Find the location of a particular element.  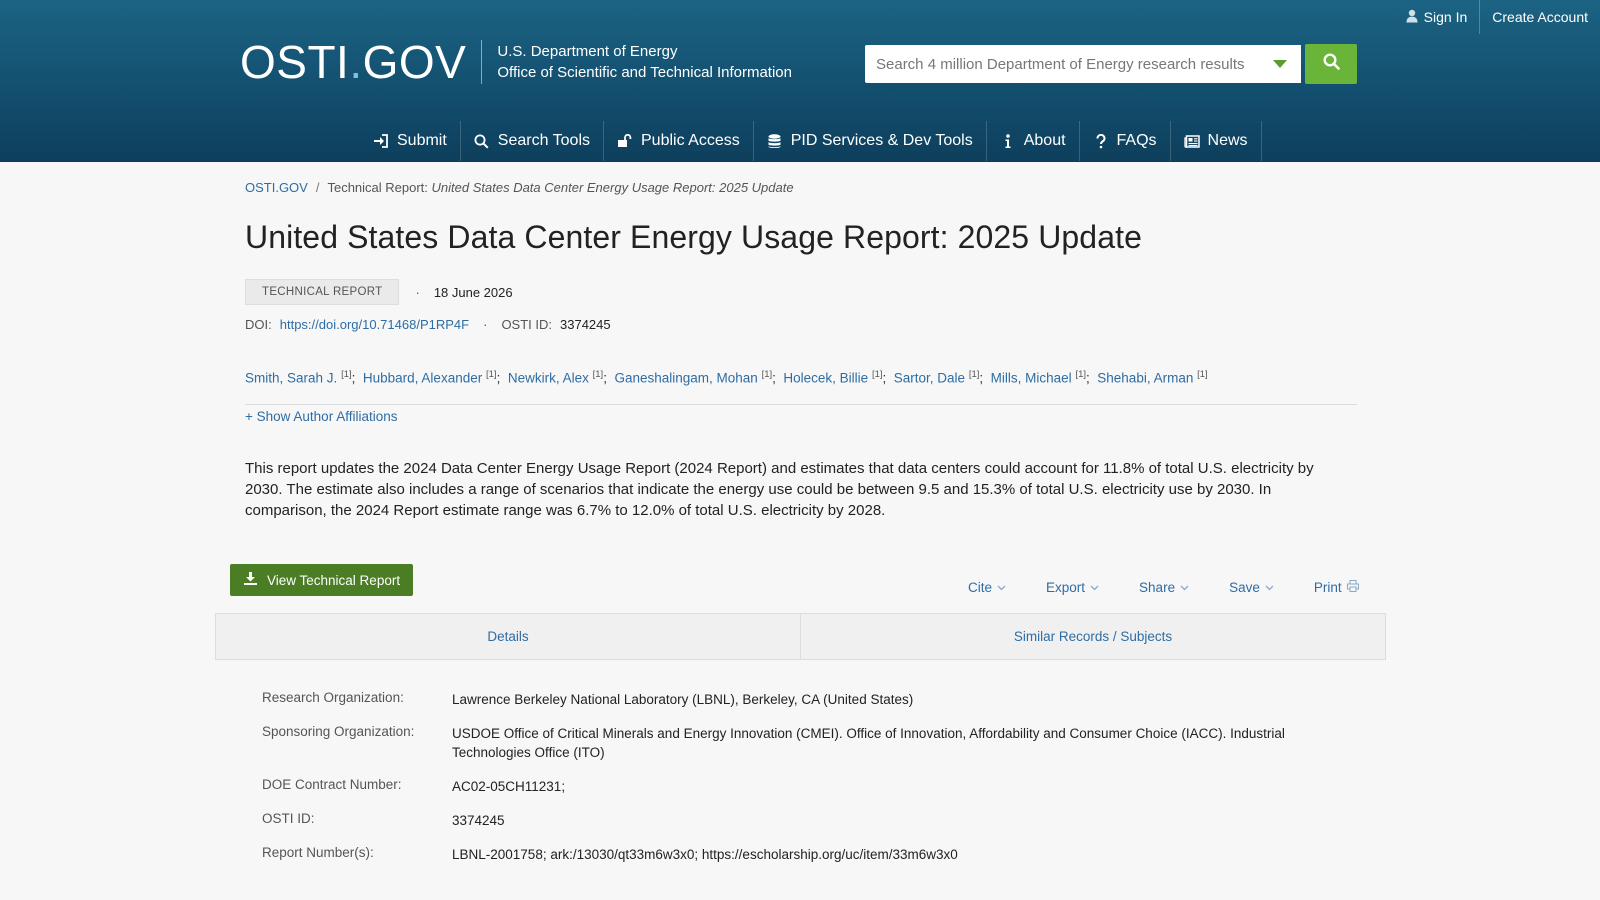

author-link: Sartor, Dale is located at coordinates (929, 378).